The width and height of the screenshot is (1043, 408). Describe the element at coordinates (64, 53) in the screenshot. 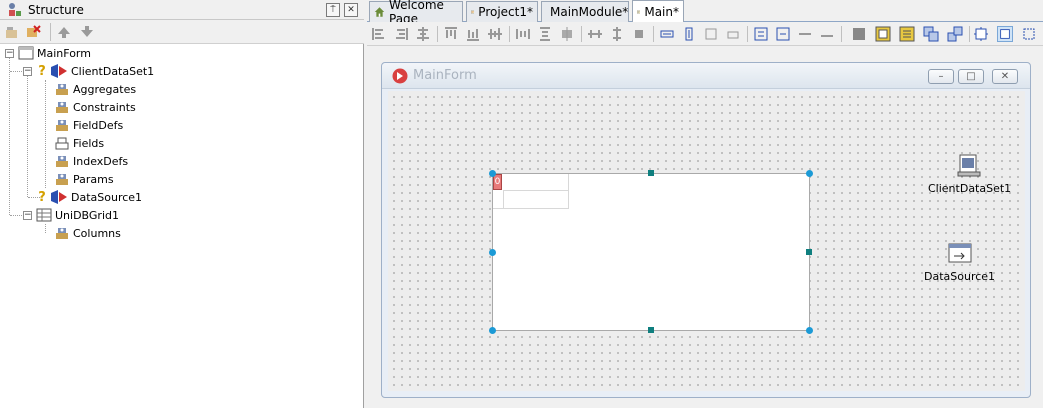

I see `tree-item-label: MainForm` at that location.